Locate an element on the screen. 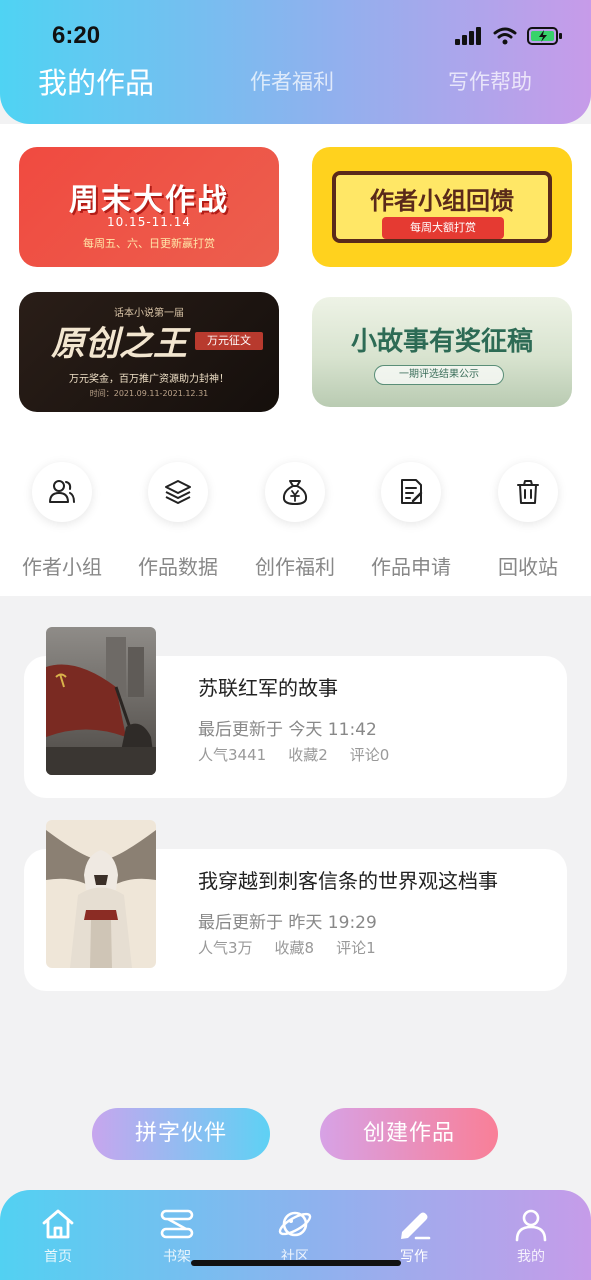 The width and height of the screenshot is (591, 1280). status-icons is located at coordinates (509, 36).